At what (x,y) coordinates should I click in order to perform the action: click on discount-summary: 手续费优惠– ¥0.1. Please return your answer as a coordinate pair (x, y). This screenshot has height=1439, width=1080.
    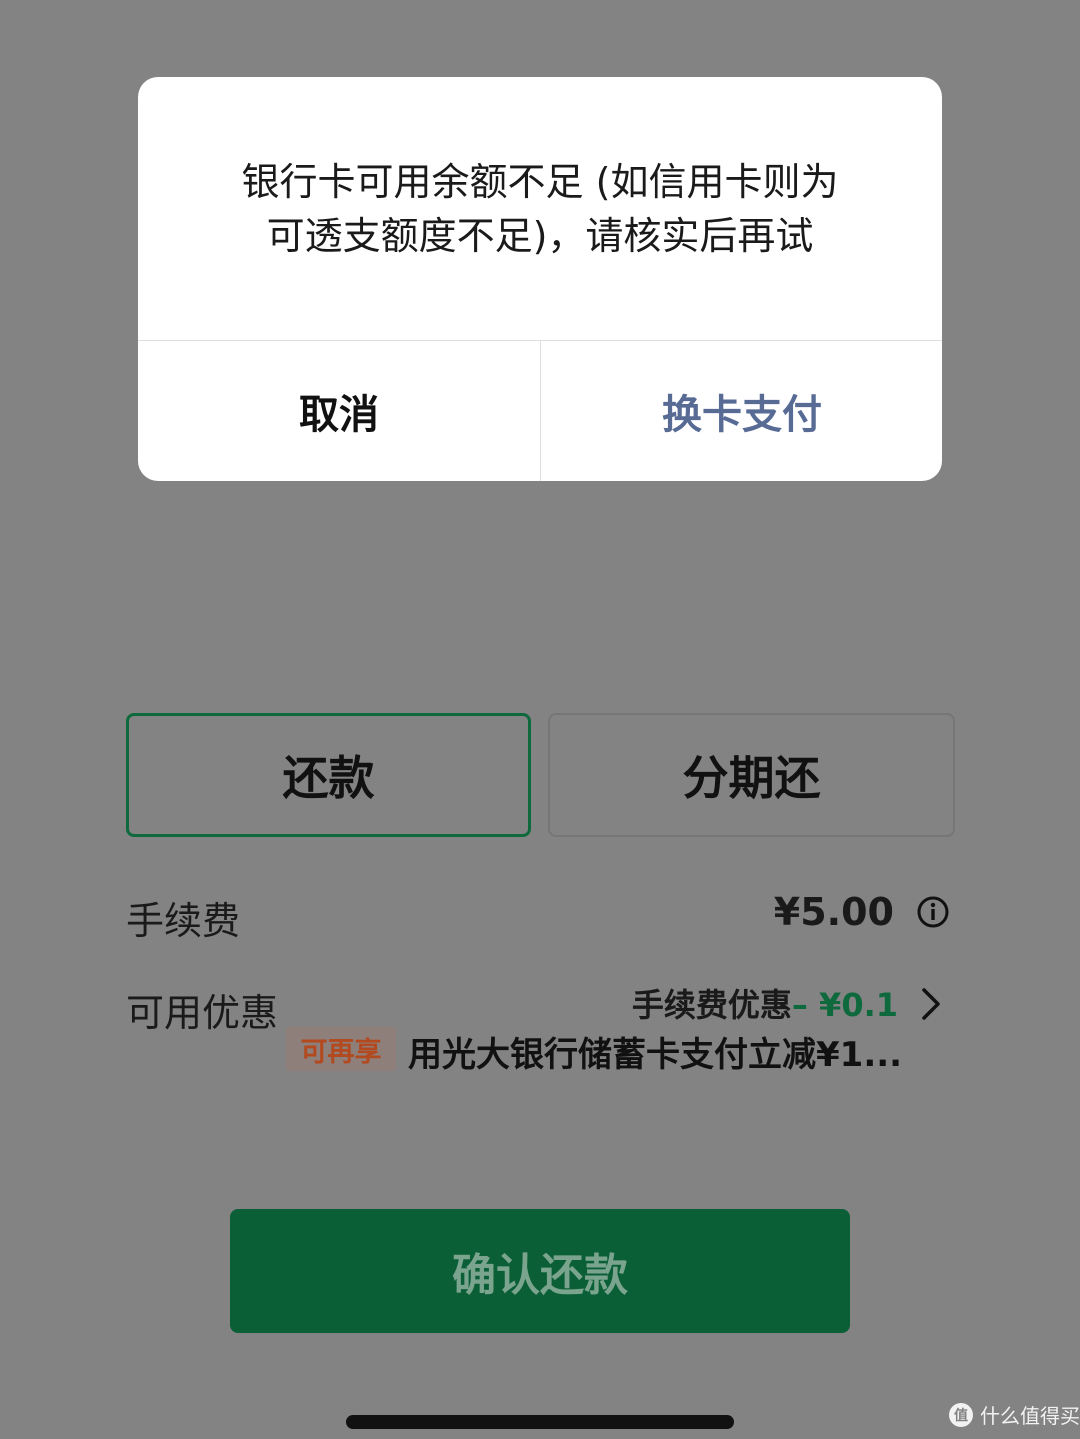
    Looking at the image, I should click on (765, 1003).